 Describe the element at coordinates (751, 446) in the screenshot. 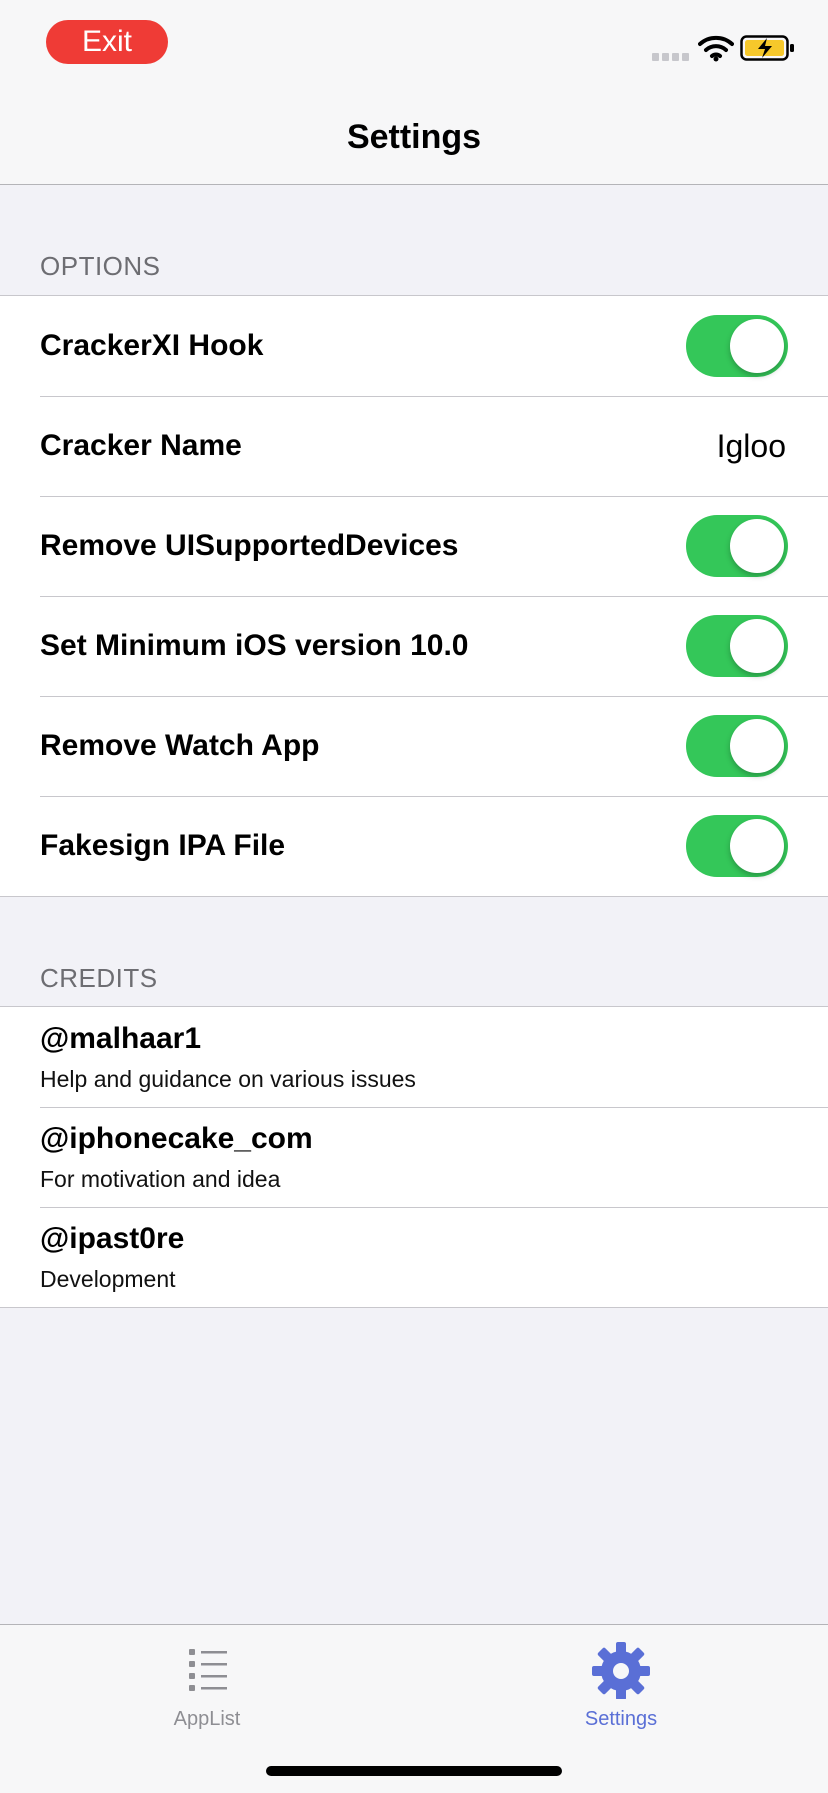

I see `cracker-name-value: Igloo` at that location.